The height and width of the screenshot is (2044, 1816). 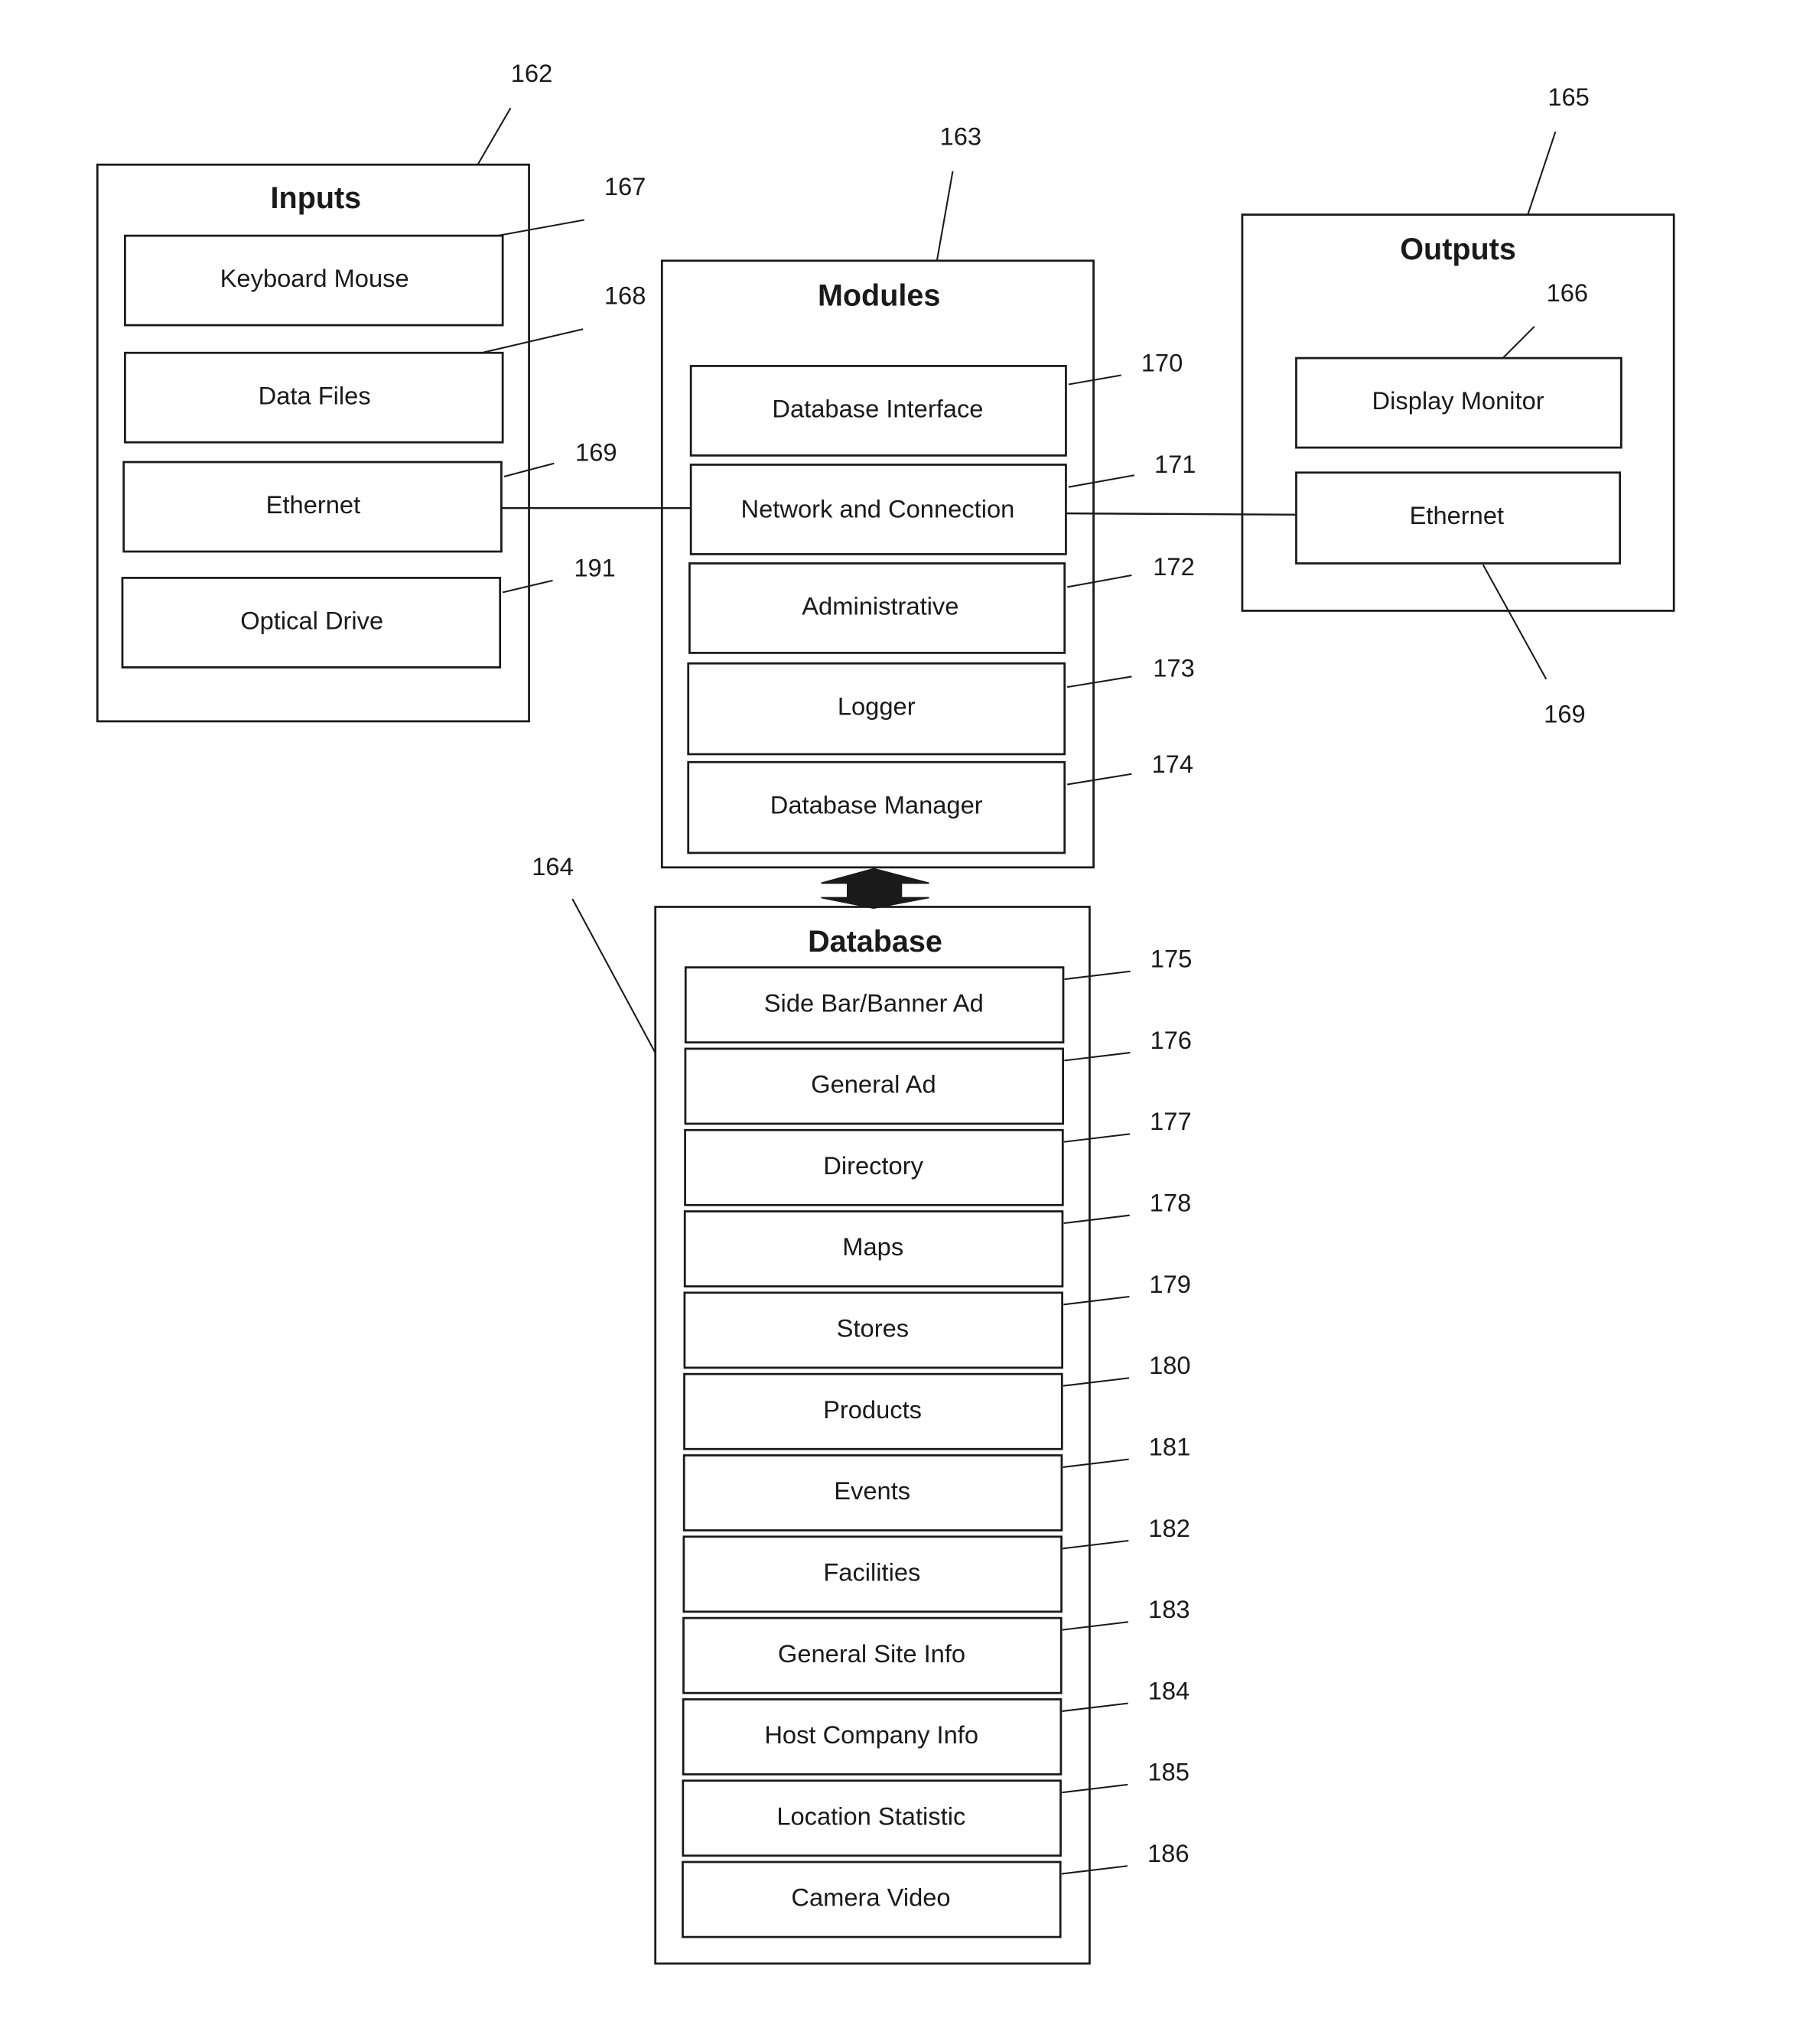 I want to click on database-item-ref: 181, so click(x=1170, y=1446).